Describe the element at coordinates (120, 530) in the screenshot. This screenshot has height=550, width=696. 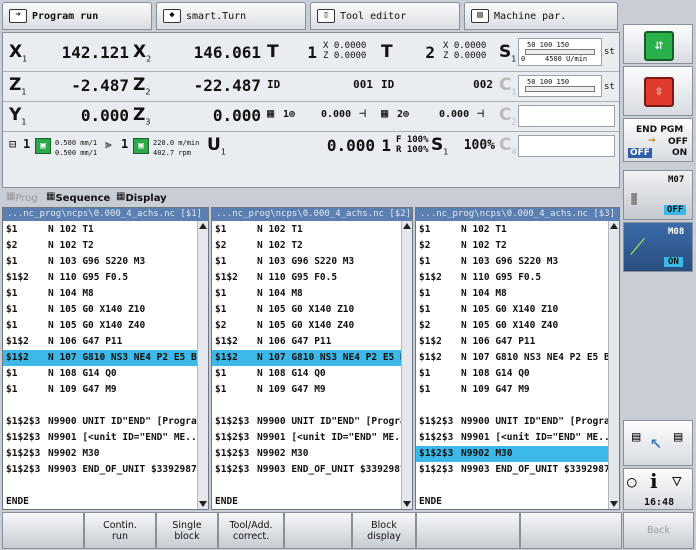
I see `continuous-run-button: Contin. run` at that location.